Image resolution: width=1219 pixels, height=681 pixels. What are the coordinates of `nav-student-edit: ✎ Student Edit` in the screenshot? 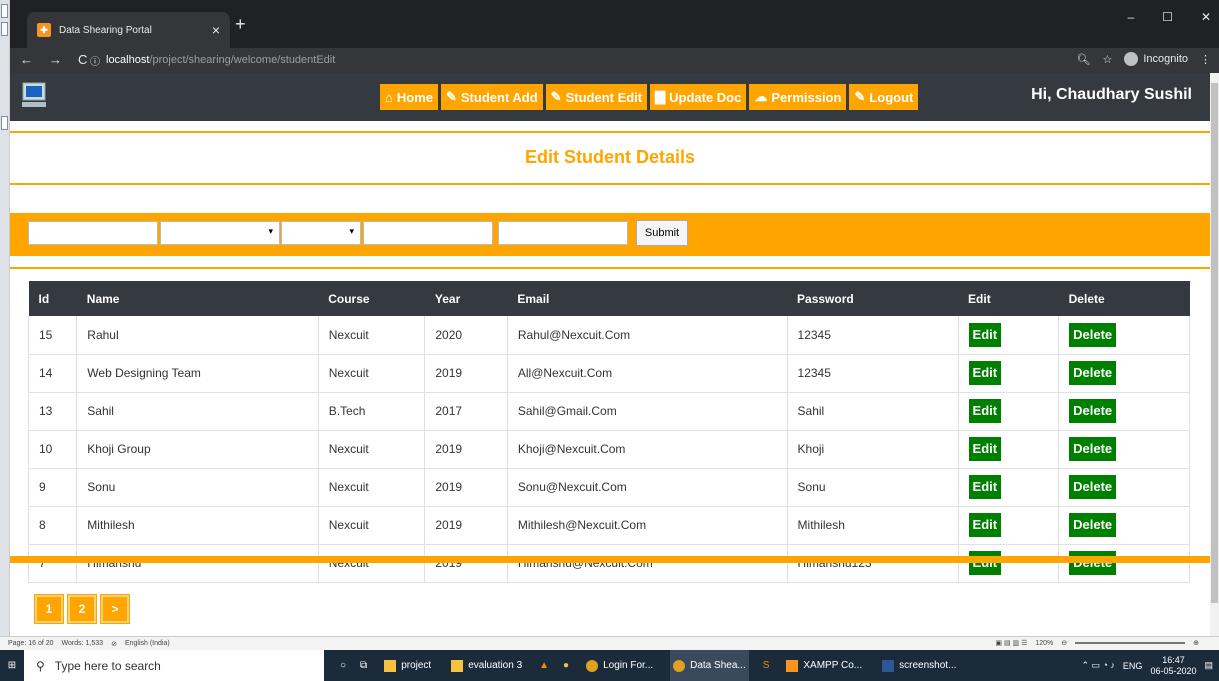 It's located at (596, 97).